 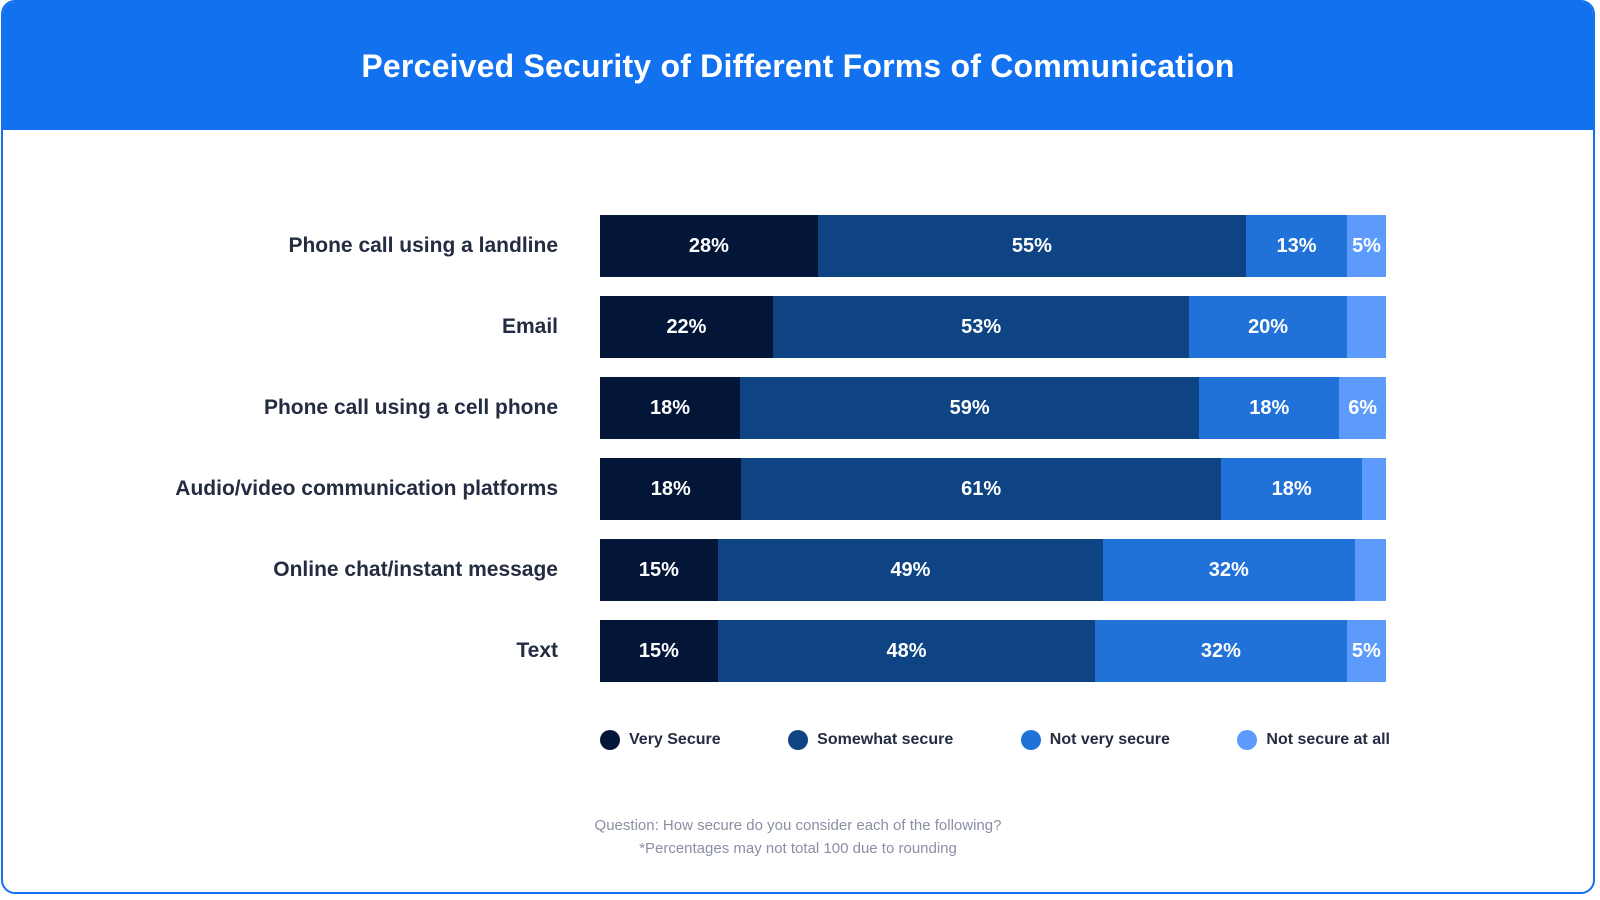 I want to click on stacked-bar: 28% 55% 13% 5%, so click(x=993, y=246).